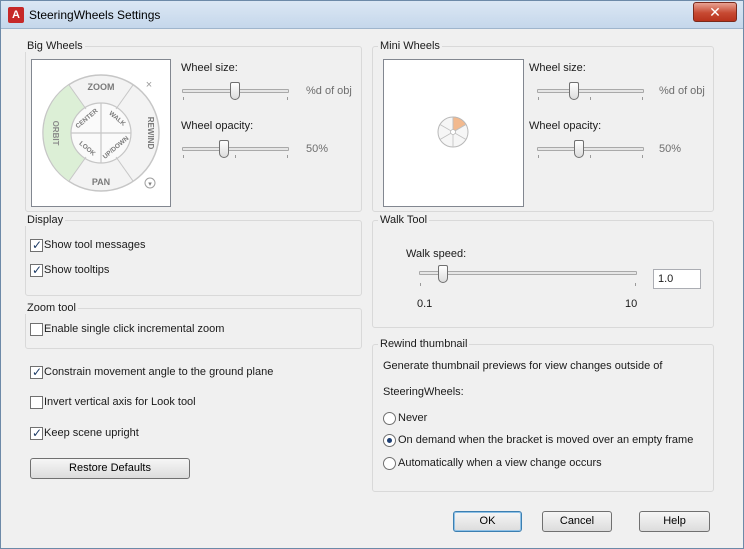  What do you see at coordinates (110, 468) in the screenshot?
I see `restore-defaults-button: Restore Defaults` at bounding box center [110, 468].